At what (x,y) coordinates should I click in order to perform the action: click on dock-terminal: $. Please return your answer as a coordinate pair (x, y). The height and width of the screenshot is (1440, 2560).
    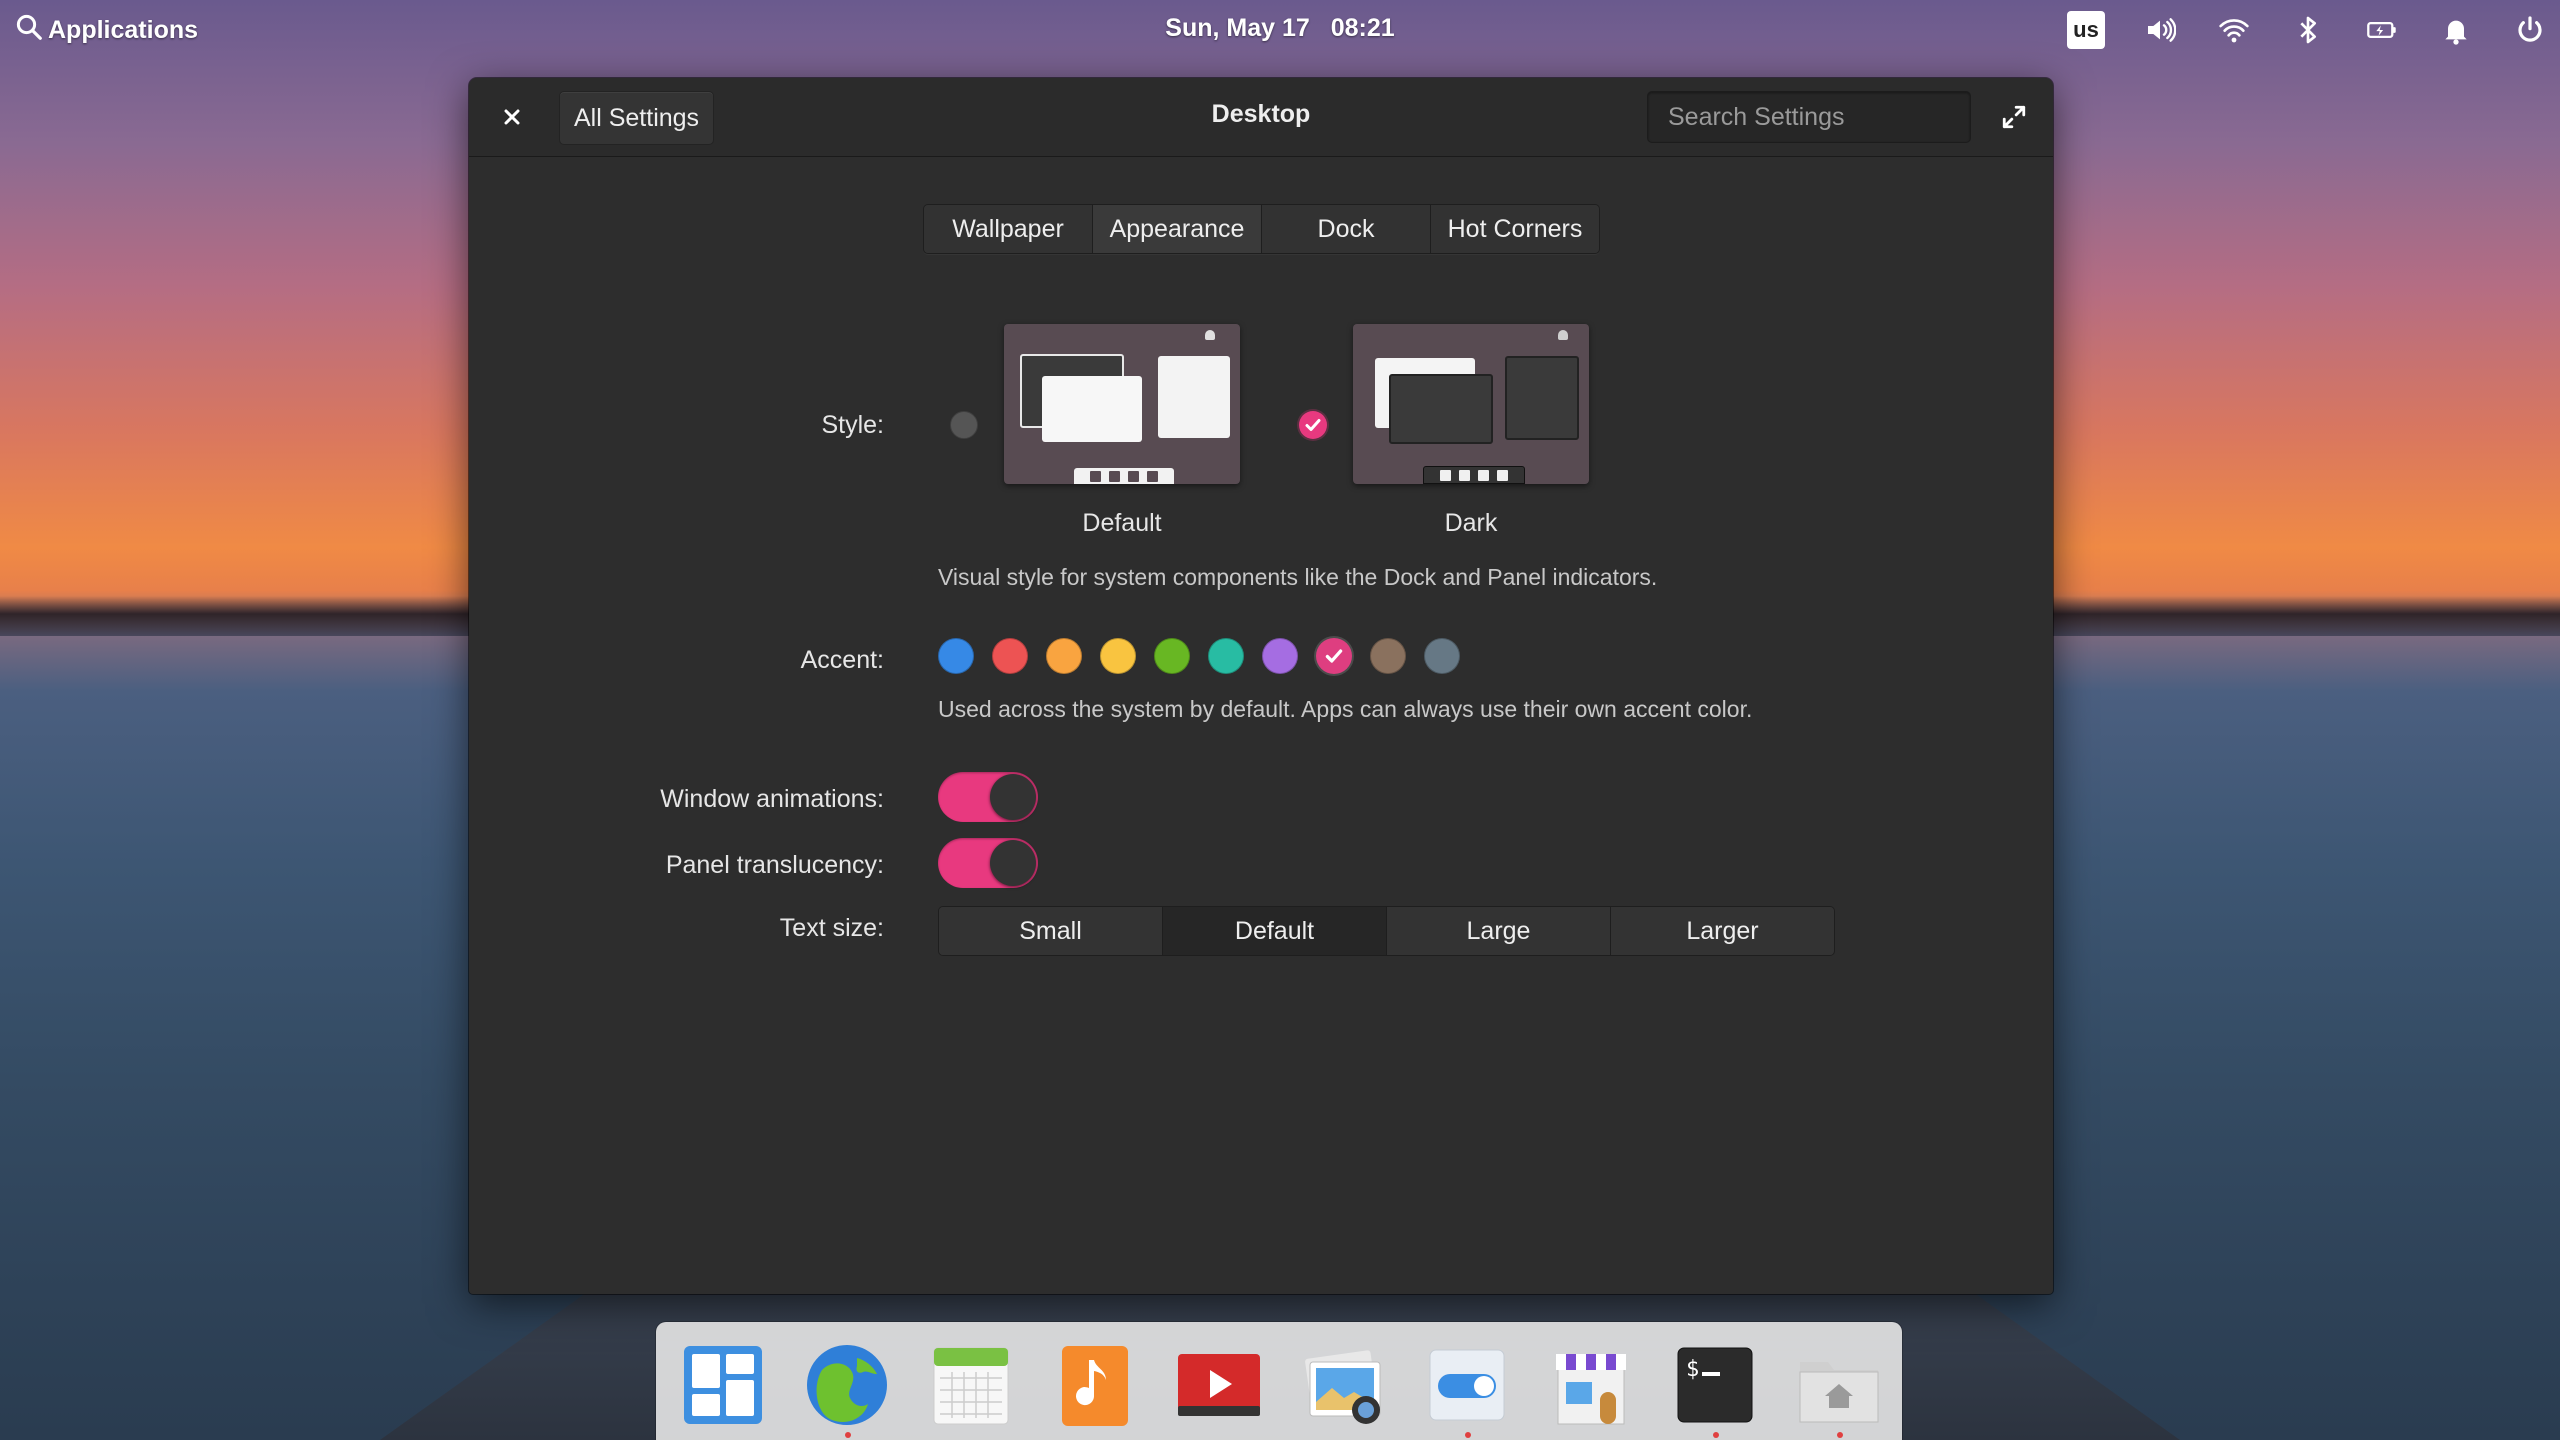
    Looking at the image, I should click on (1715, 1385).